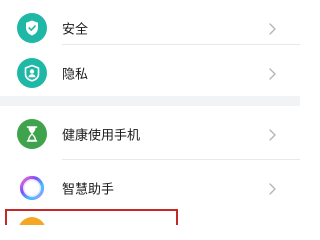  Describe the element at coordinates (32, 133) in the screenshot. I see `hourglass-icon` at that location.